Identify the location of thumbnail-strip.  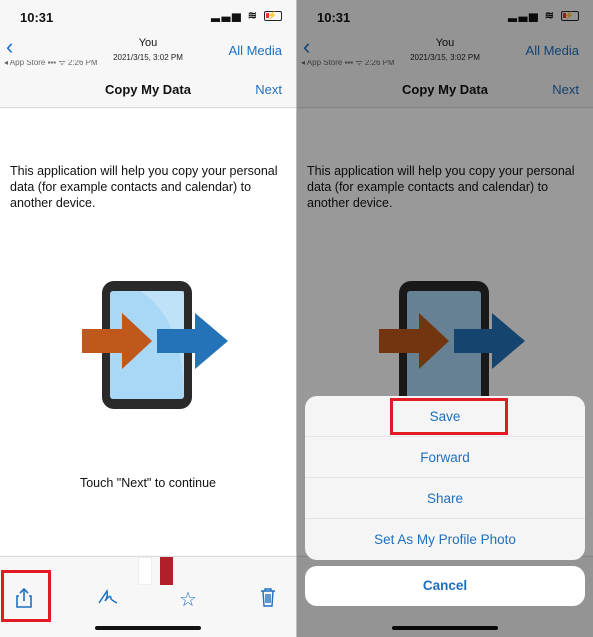
(158, 571).